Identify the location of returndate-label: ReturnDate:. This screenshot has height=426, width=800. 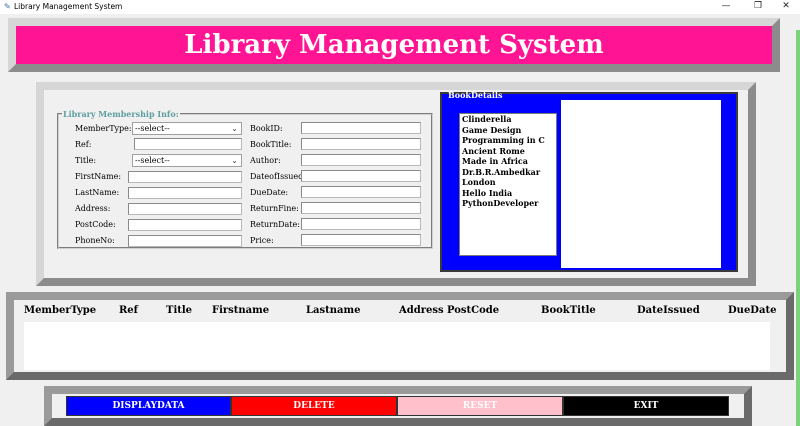
(275, 224).